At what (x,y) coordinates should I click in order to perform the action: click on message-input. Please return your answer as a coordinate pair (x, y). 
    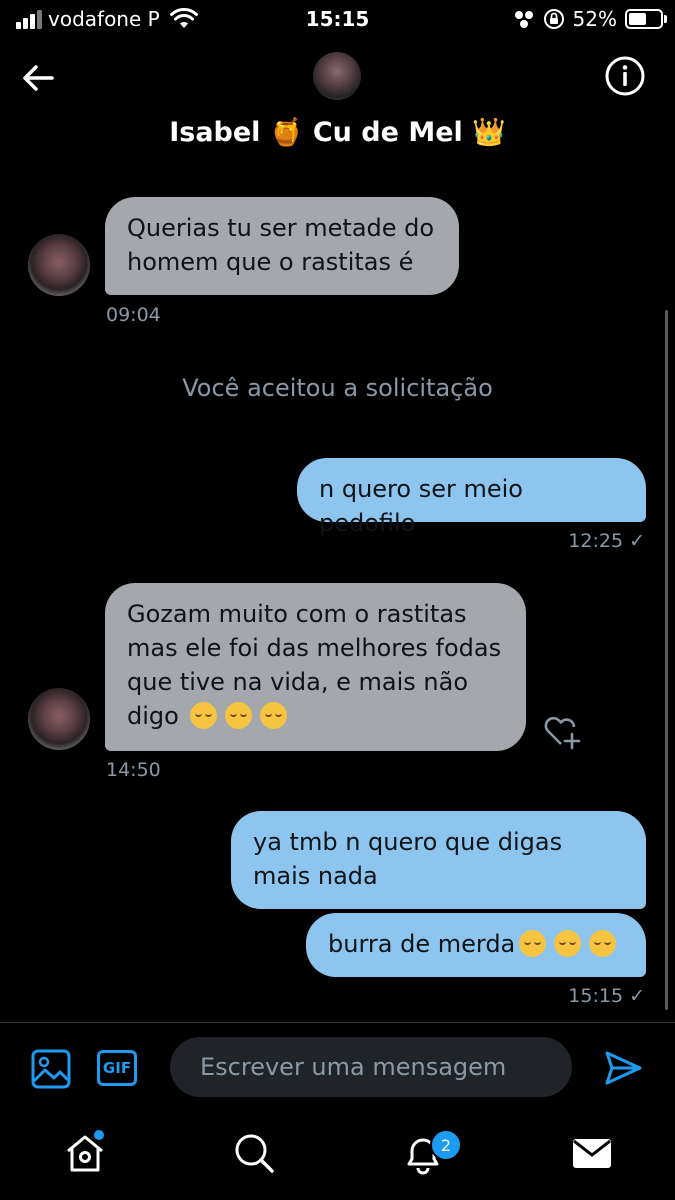
    Looking at the image, I should click on (371, 1067).